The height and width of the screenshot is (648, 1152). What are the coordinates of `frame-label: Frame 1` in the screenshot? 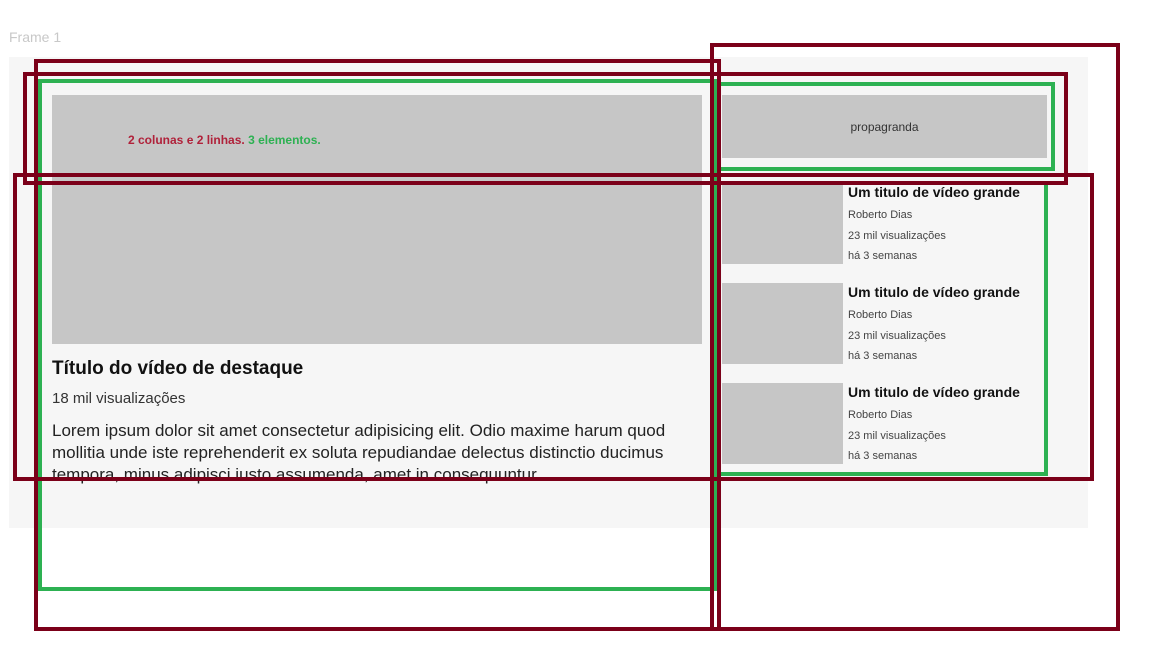 It's located at (35, 37).